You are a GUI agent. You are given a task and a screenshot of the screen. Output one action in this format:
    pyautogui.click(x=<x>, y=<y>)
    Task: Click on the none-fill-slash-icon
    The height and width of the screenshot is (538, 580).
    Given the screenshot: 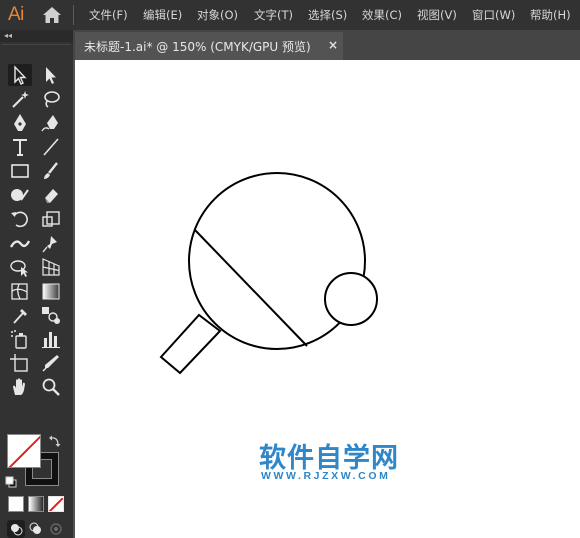 What is the action you would take?
    pyautogui.click(x=24, y=451)
    